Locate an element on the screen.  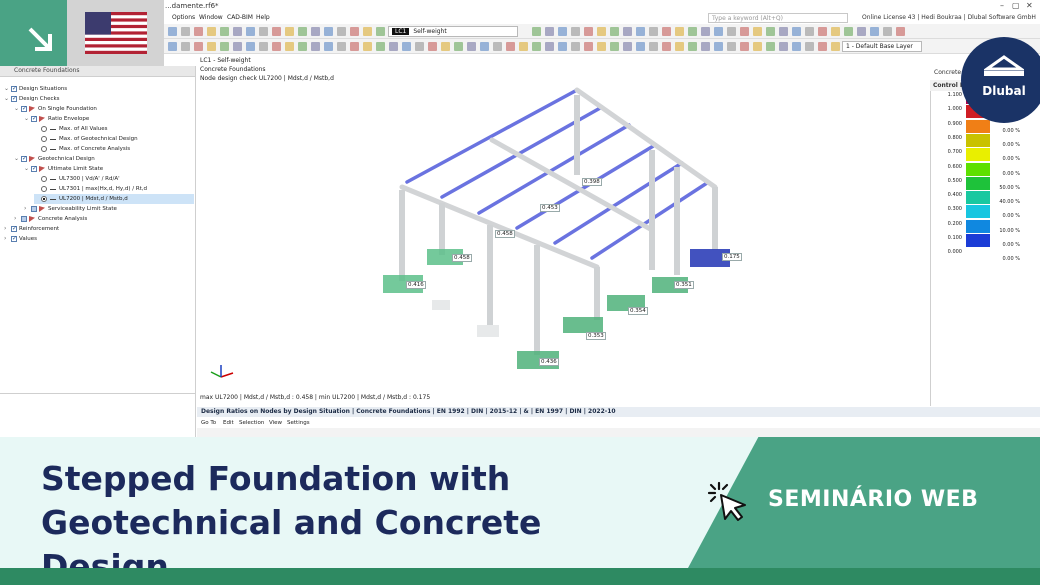
close-icon: ✕ is located at coordinates (1029, 5).